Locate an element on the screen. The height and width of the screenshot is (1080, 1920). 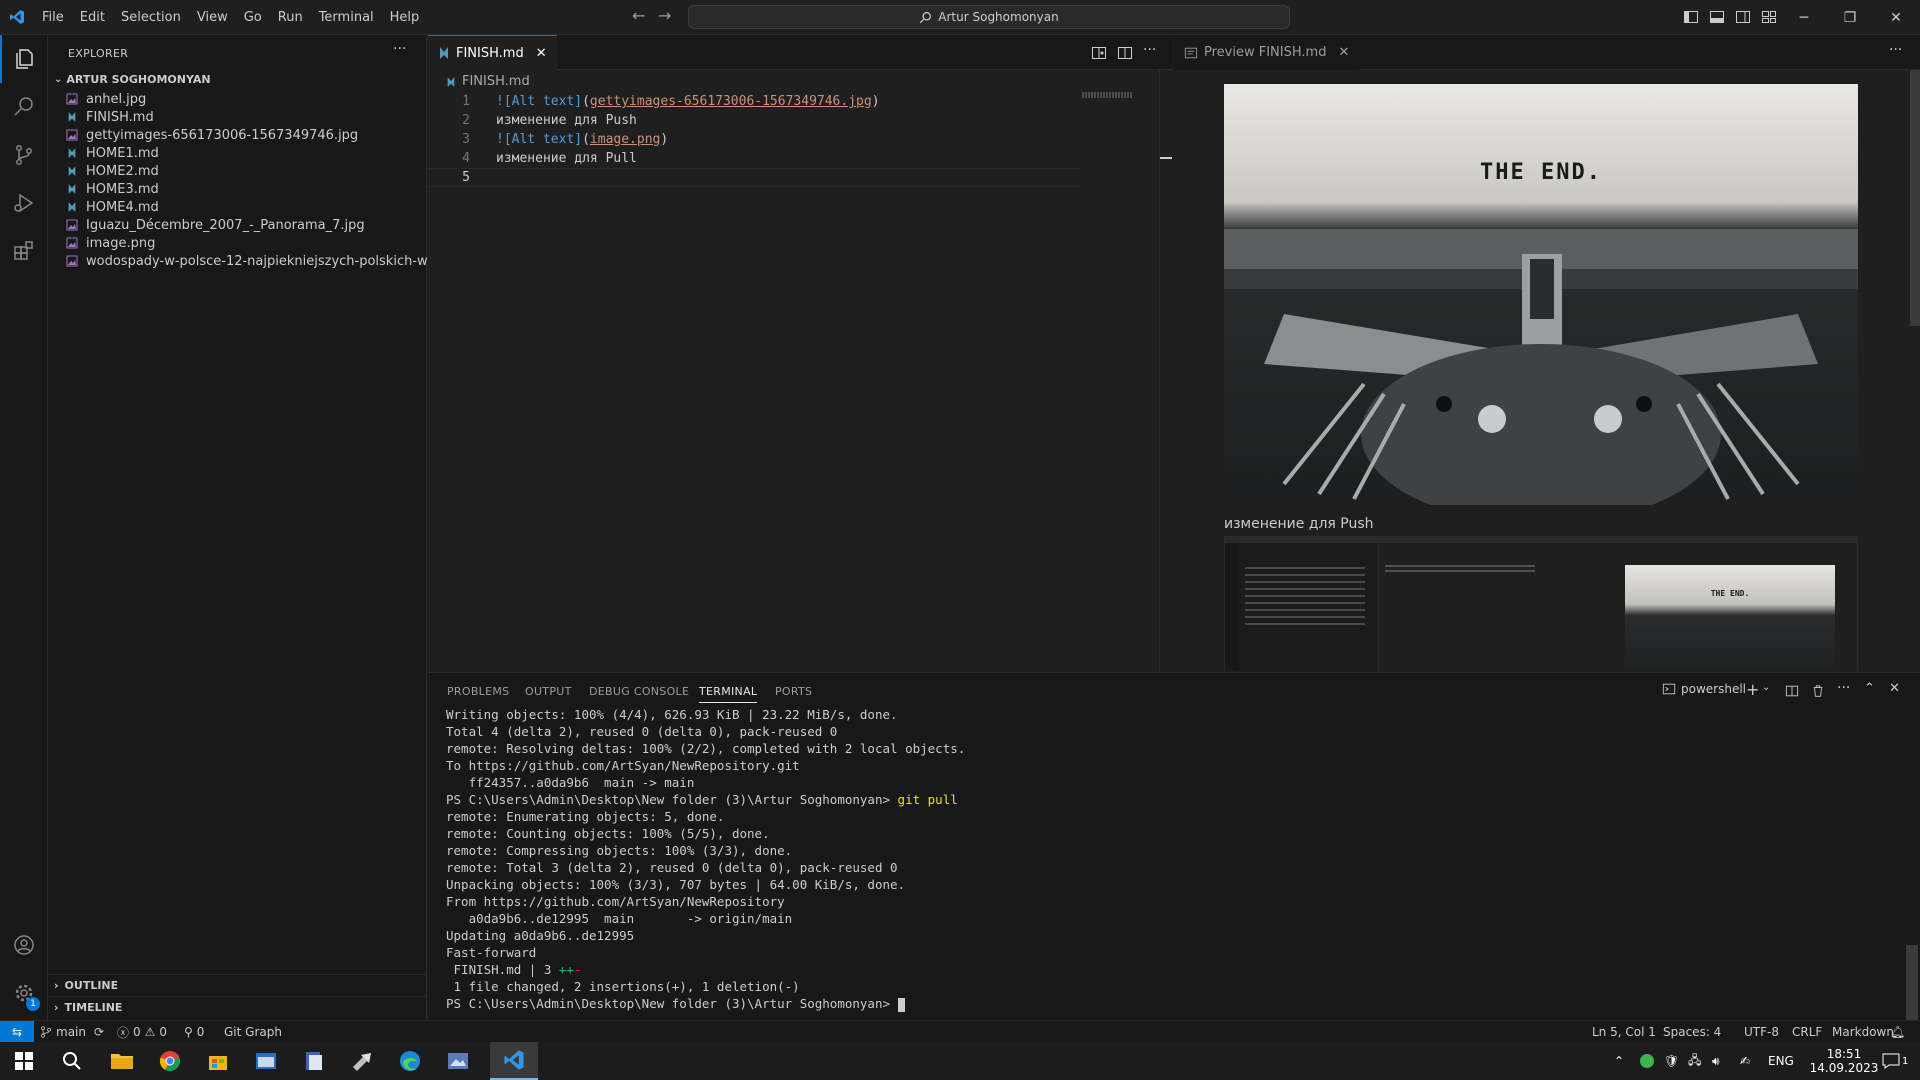
git-branch-indicator: main ⟳ is located at coordinates (72, 1032).